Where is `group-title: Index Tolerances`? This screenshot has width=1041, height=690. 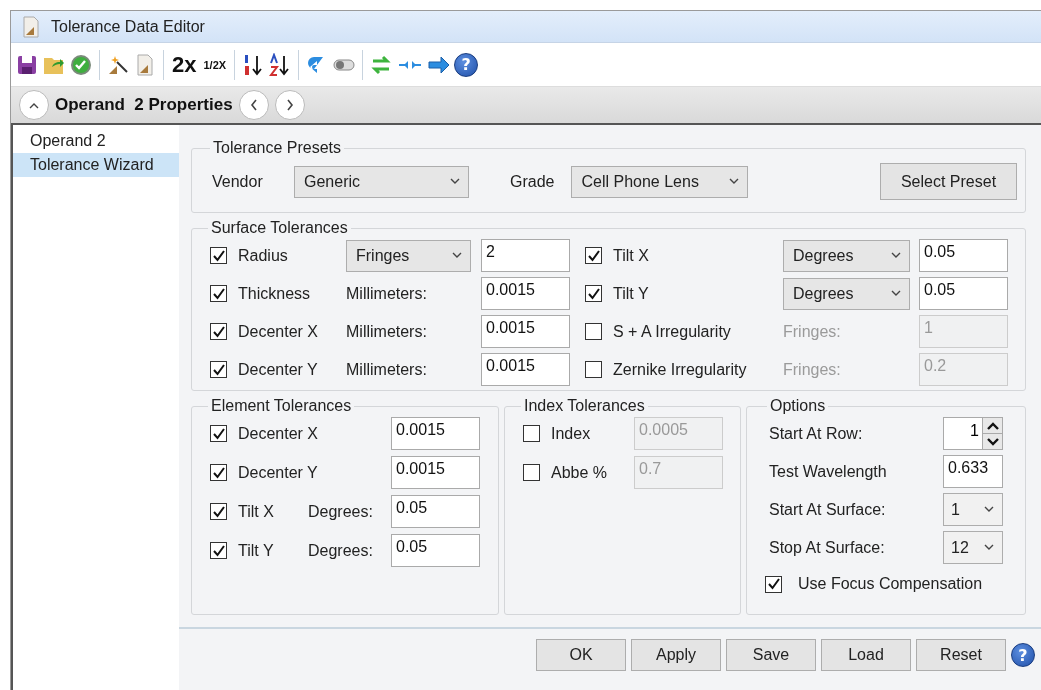 group-title: Index Tolerances is located at coordinates (584, 406).